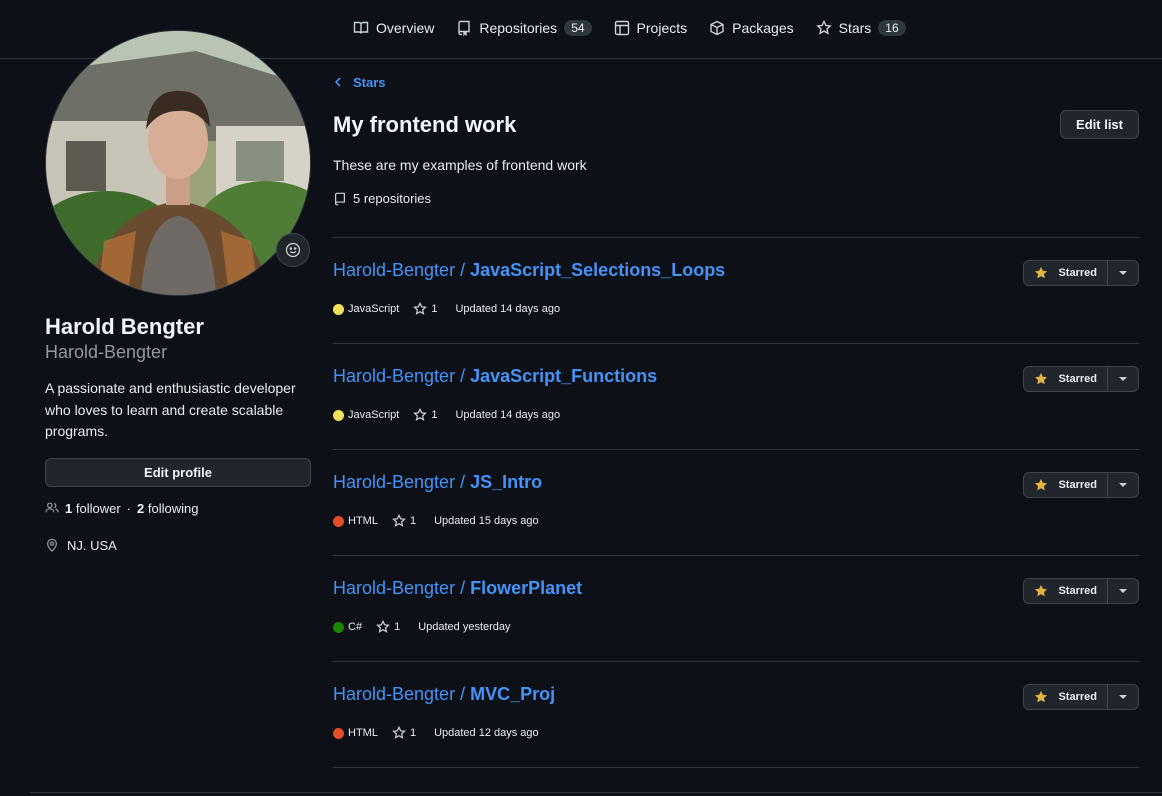  I want to click on location-text: NJ. USA, so click(92, 545).